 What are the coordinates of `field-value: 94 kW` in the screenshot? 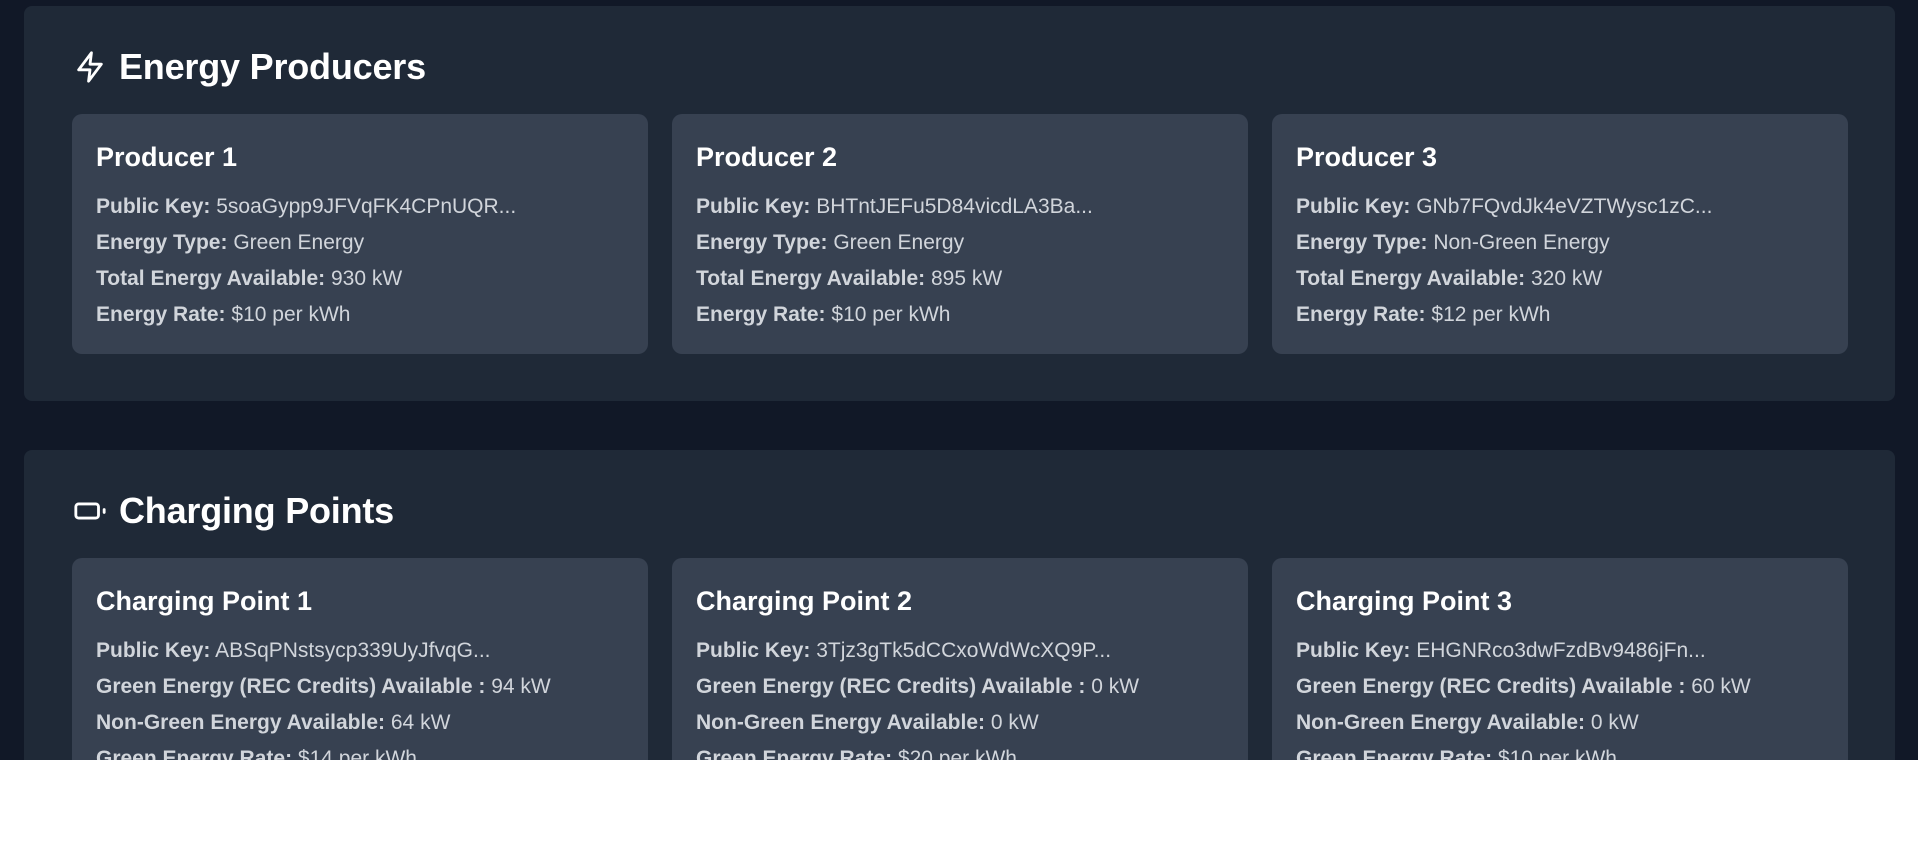 It's located at (521, 686).